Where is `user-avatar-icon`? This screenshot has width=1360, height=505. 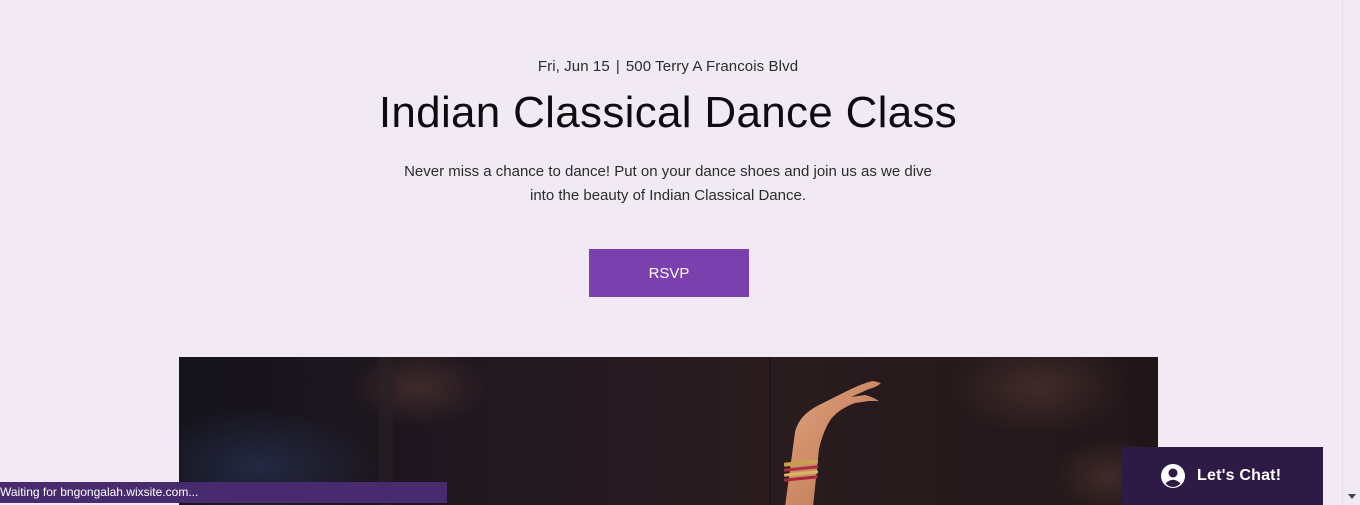
user-avatar-icon is located at coordinates (1173, 476).